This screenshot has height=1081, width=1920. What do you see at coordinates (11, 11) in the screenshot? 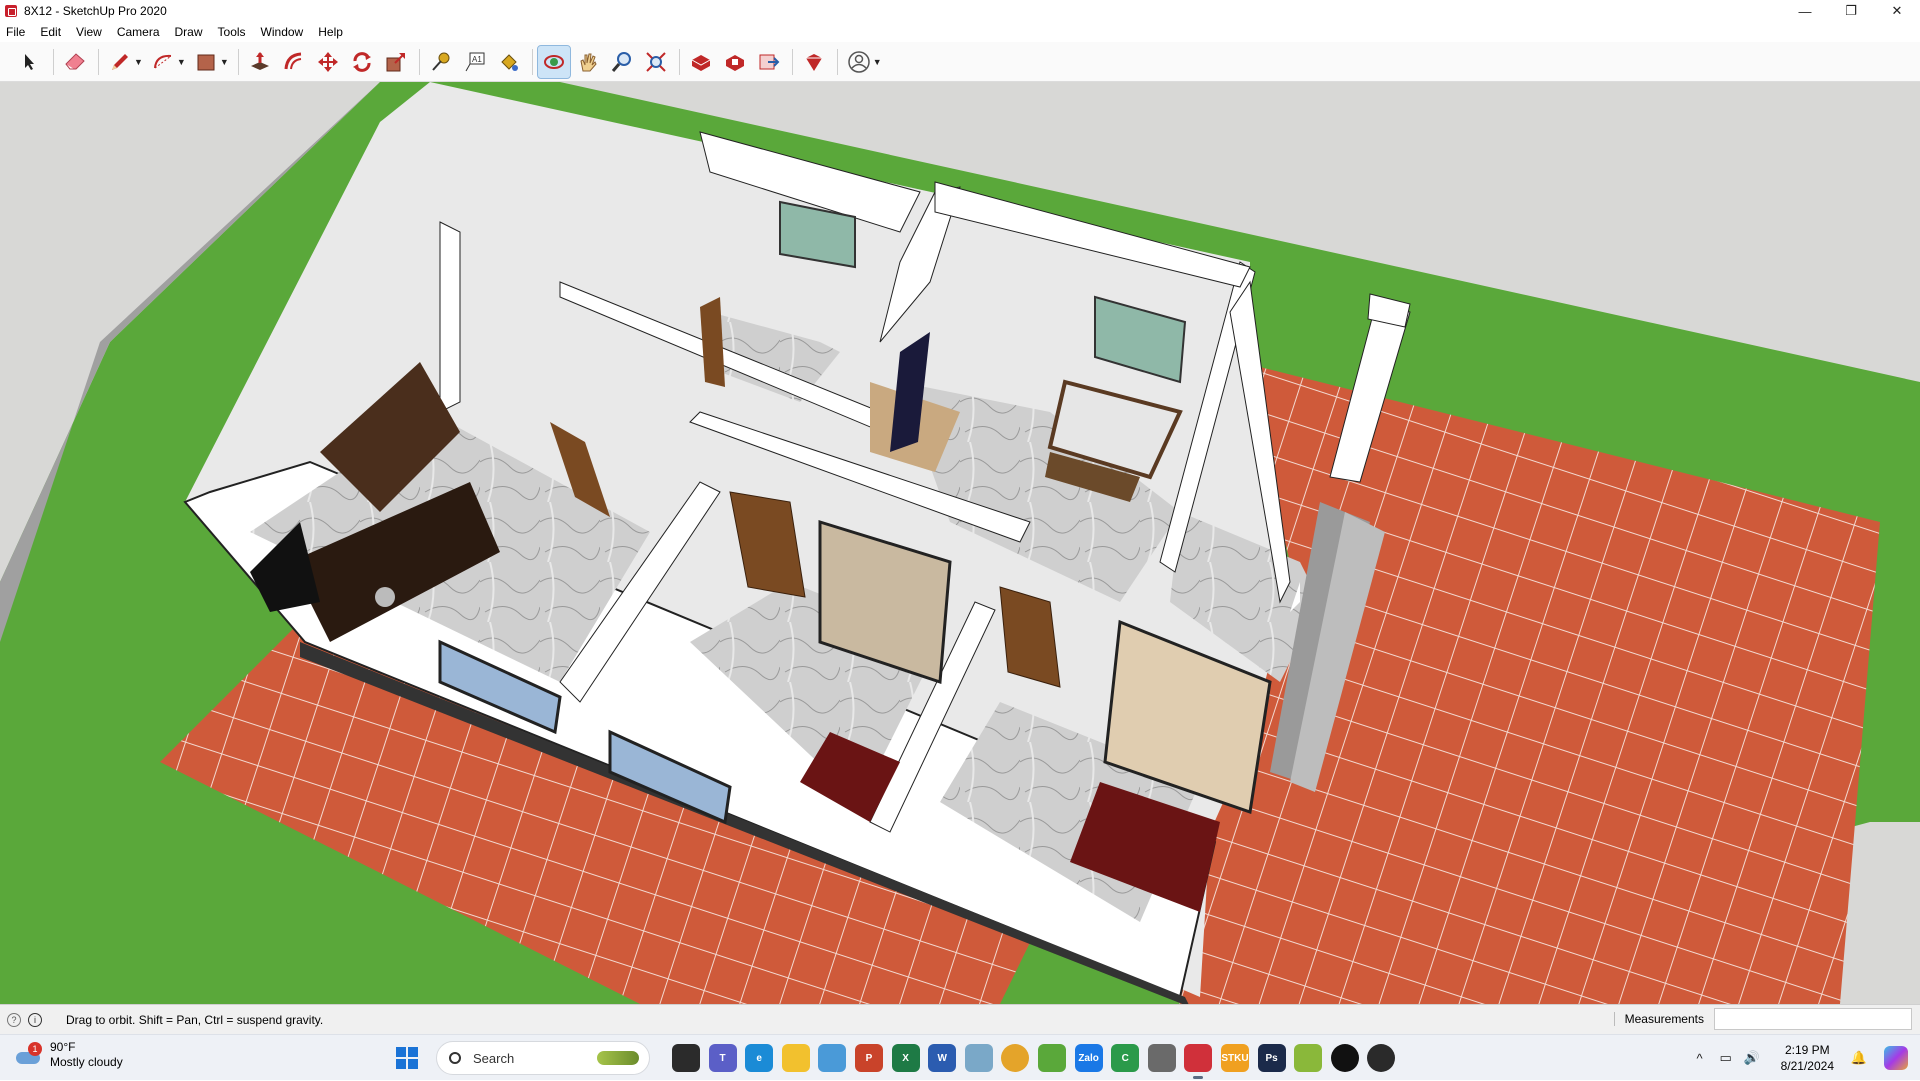
I see `sketchup-logo-icon` at bounding box center [11, 11].